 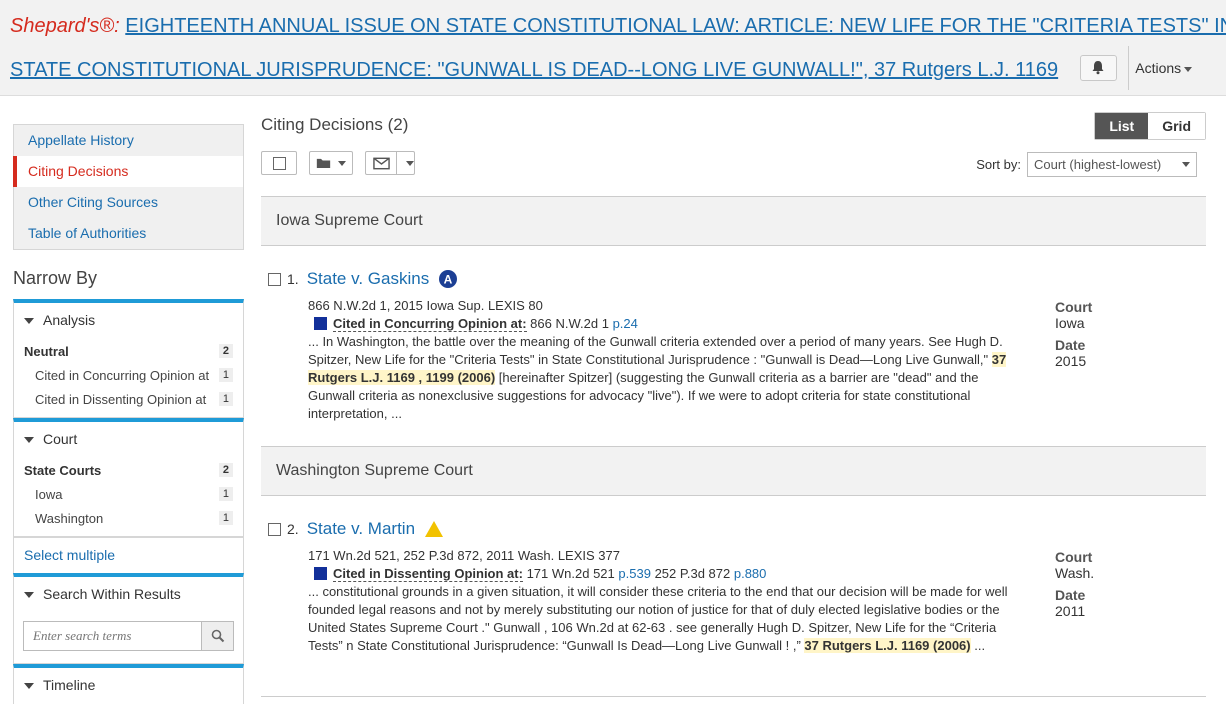 What do you see at coordinates (692, 573) in the screenshot?
I see `pin-cite: 252 P.3d 872` at bounding box center [692, 573].